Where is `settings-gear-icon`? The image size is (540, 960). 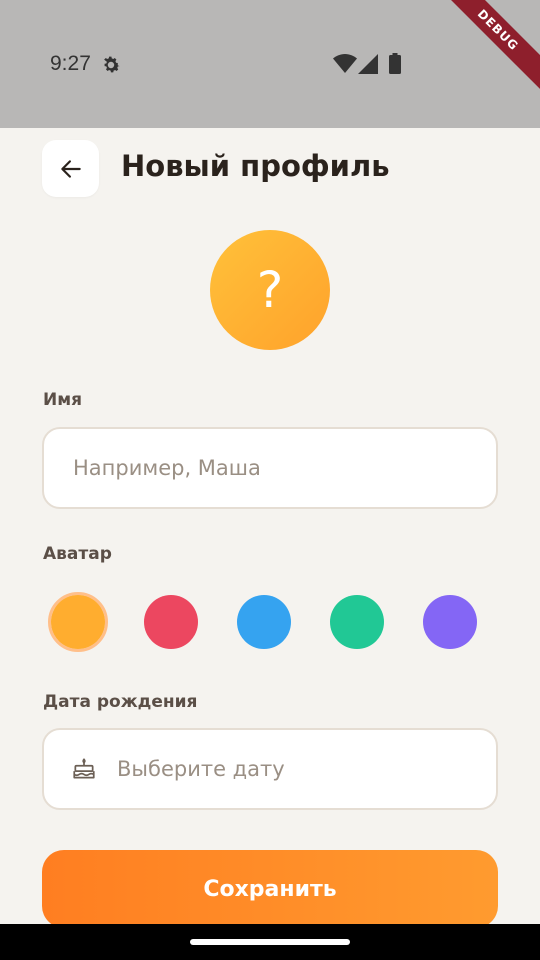 settings-gear-icon is located at coordinates (112, 64).